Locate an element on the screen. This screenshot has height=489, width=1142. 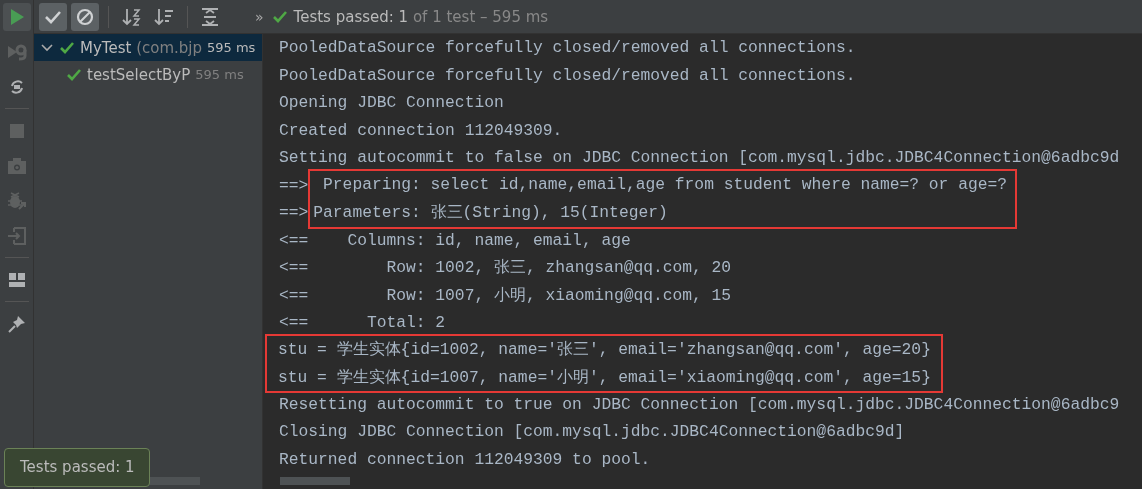
chevron-icon is located at coordinates (47, 47).